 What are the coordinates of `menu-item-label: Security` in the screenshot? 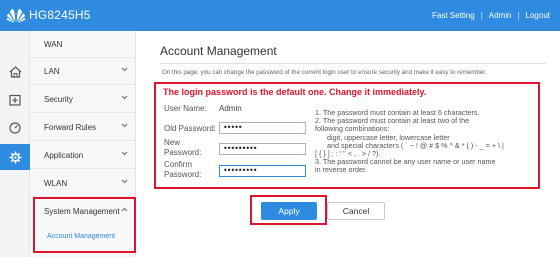 It's located at (58, 99).